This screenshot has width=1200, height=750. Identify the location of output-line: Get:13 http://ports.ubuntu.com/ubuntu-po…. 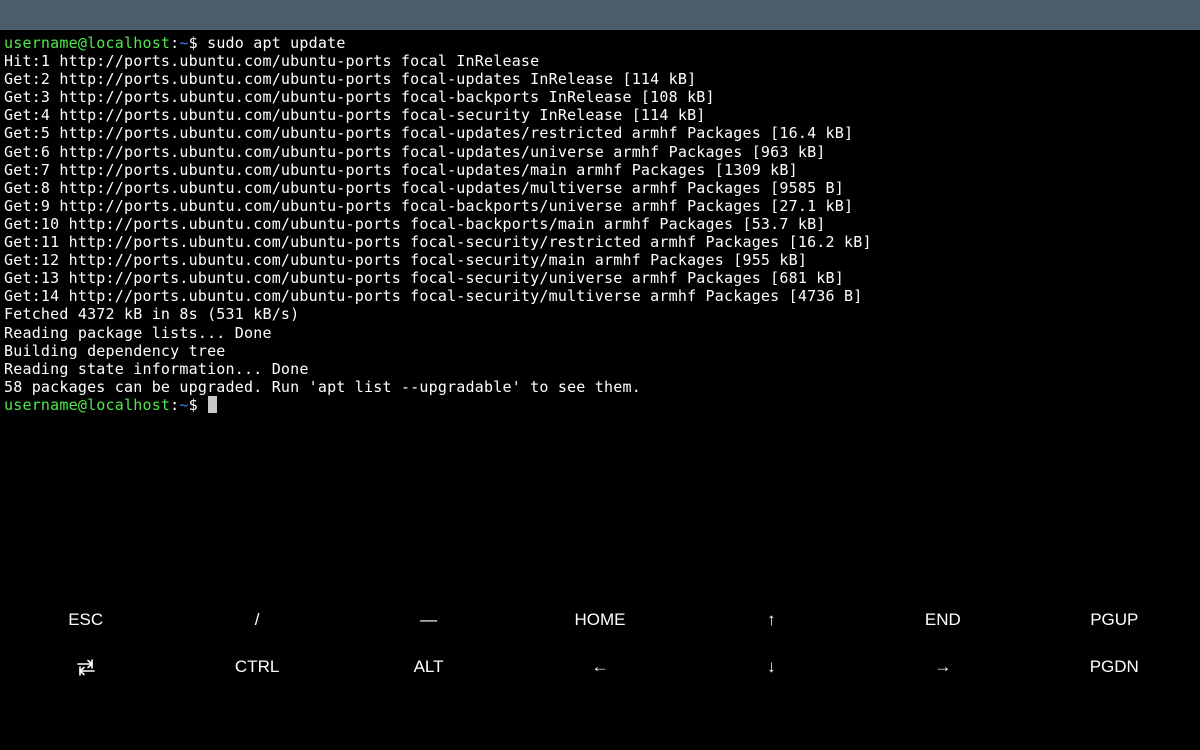
(424, 278).